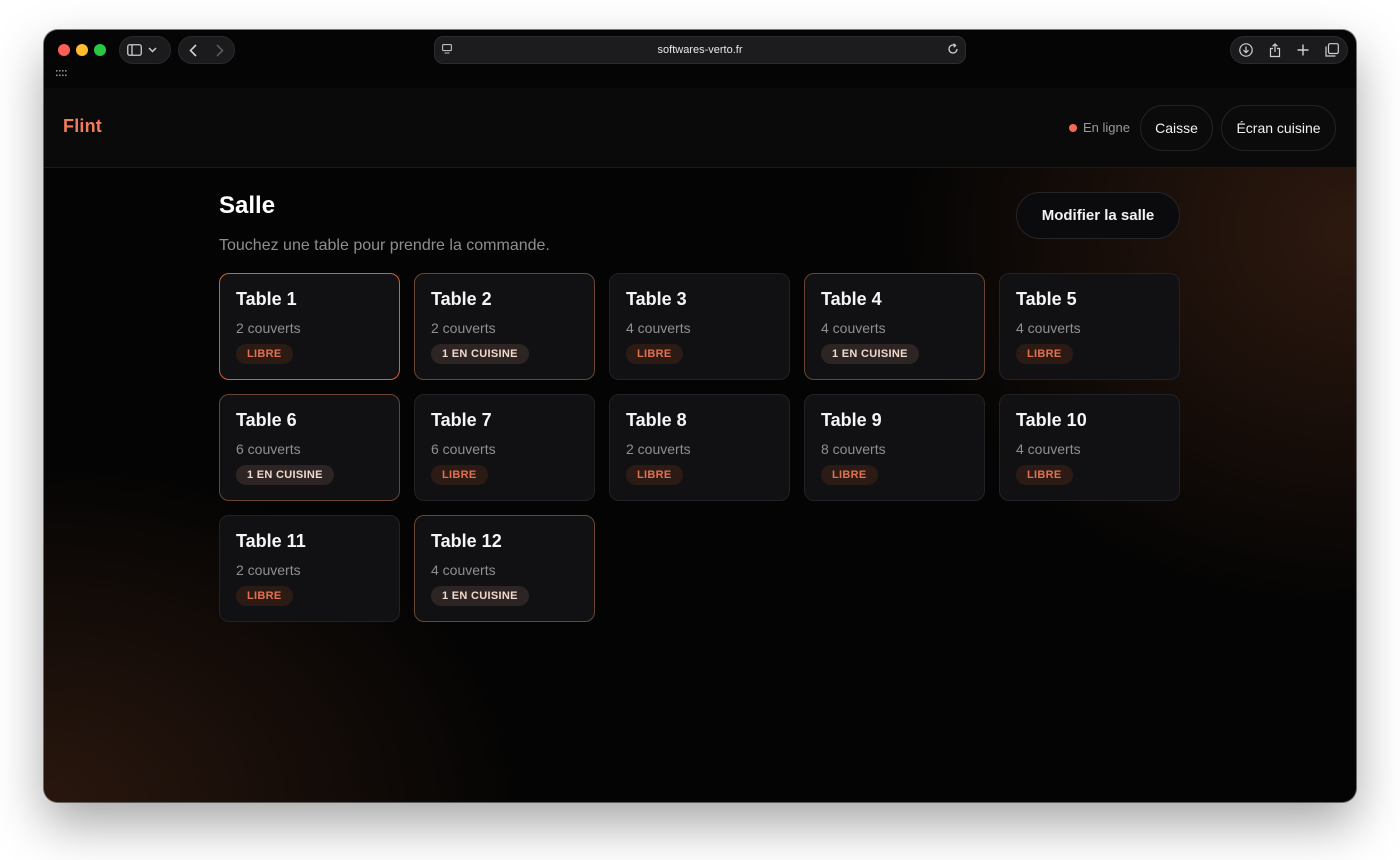 This screenshot has width=1400, height=860. I want to click on table-card: Table 8 2 couverts LIBRE, so click(699, 447).